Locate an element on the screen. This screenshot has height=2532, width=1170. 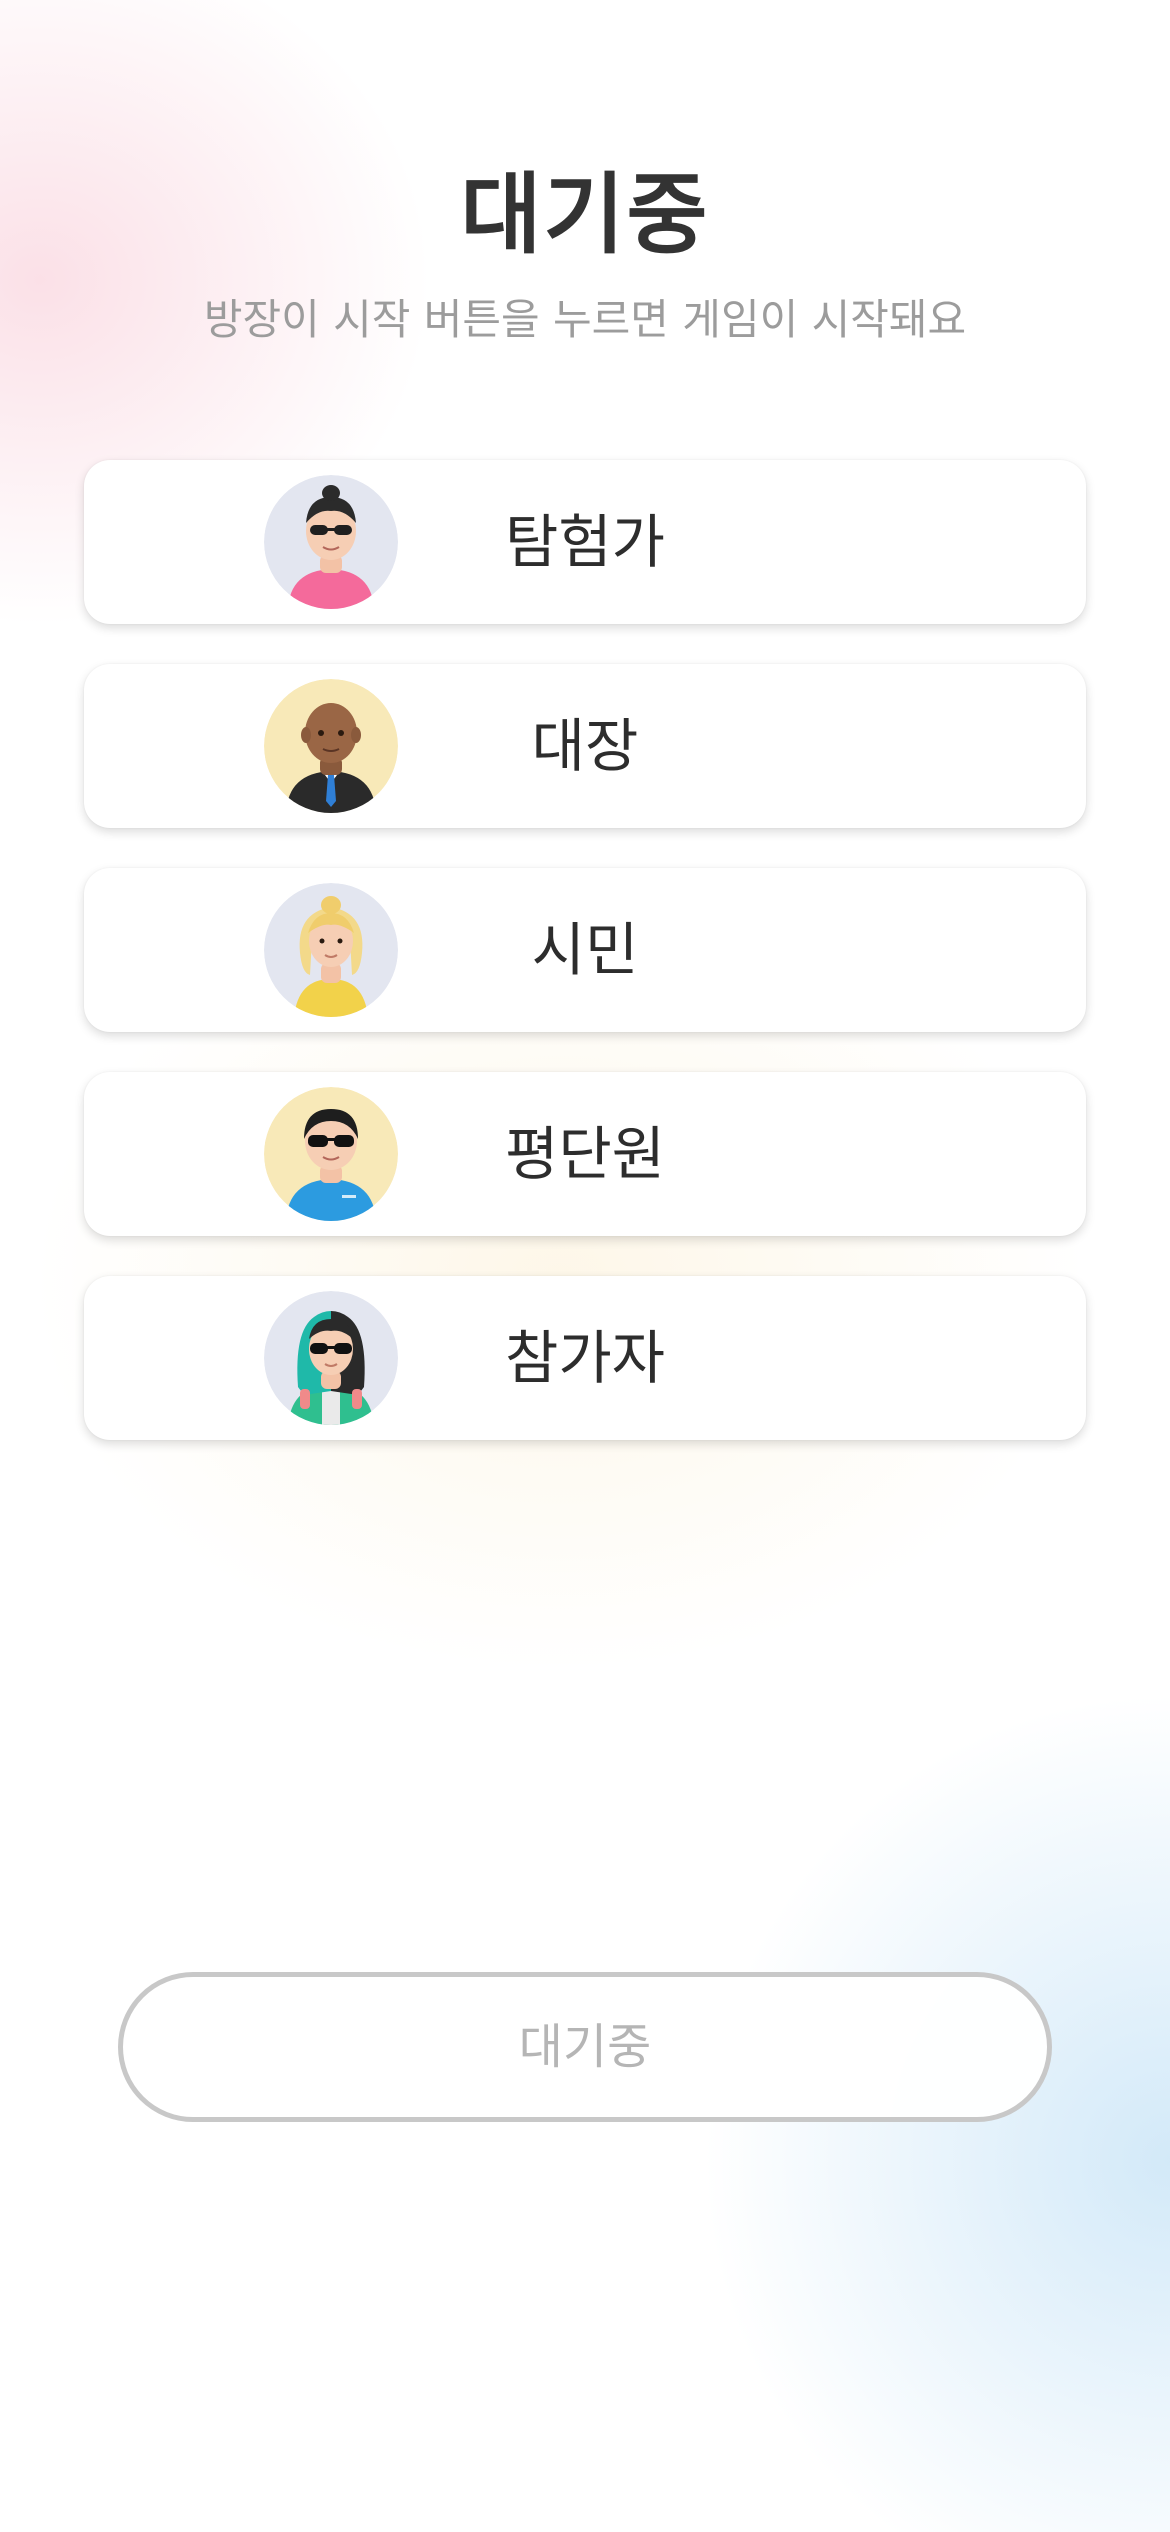
player-name: 대장 is located at coordinates (585, 746).